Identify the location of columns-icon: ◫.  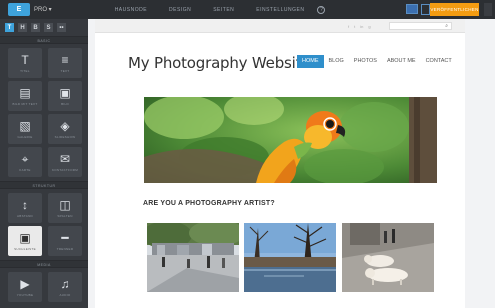
(65, 204).